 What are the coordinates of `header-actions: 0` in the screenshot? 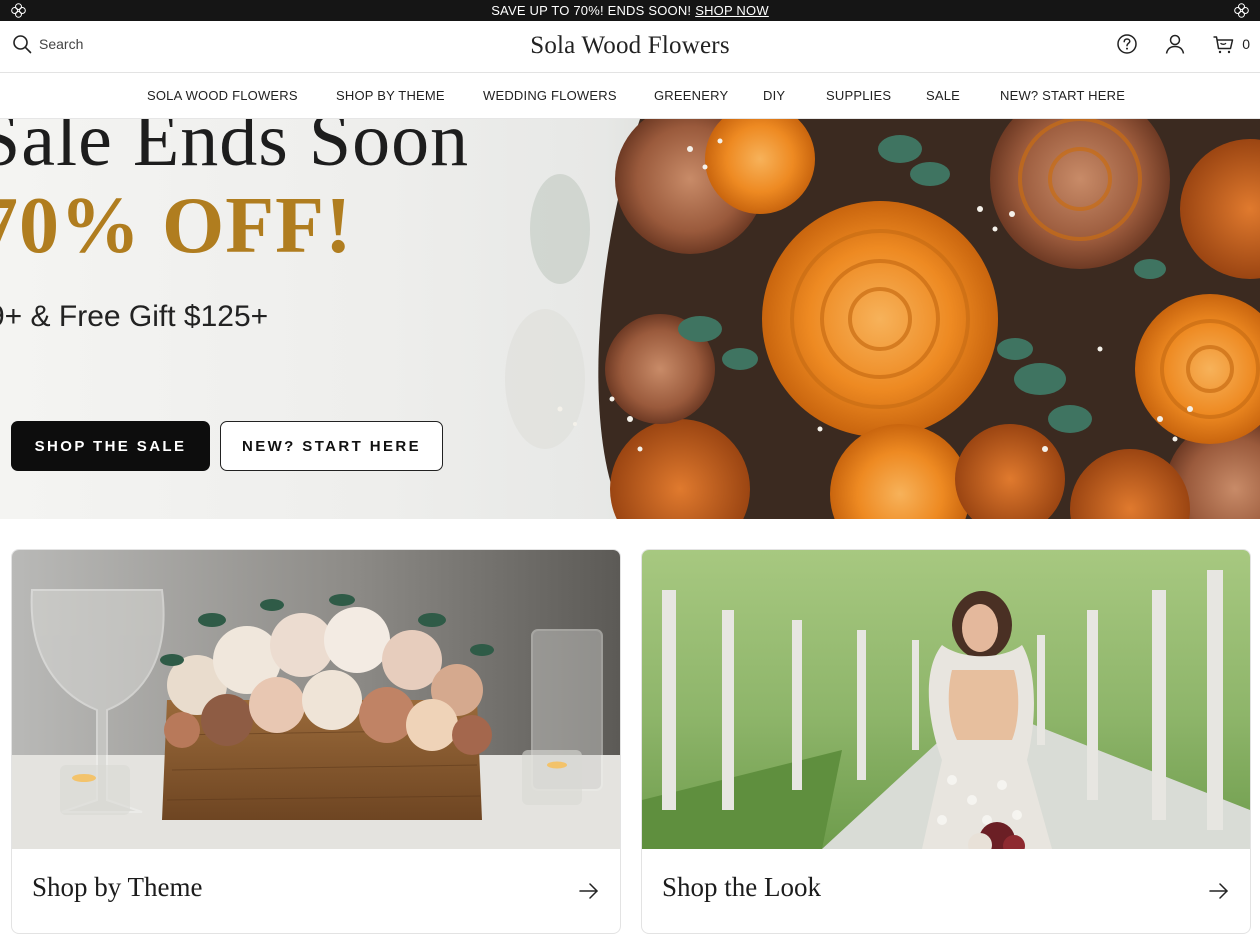 It's located at (1183, 44).